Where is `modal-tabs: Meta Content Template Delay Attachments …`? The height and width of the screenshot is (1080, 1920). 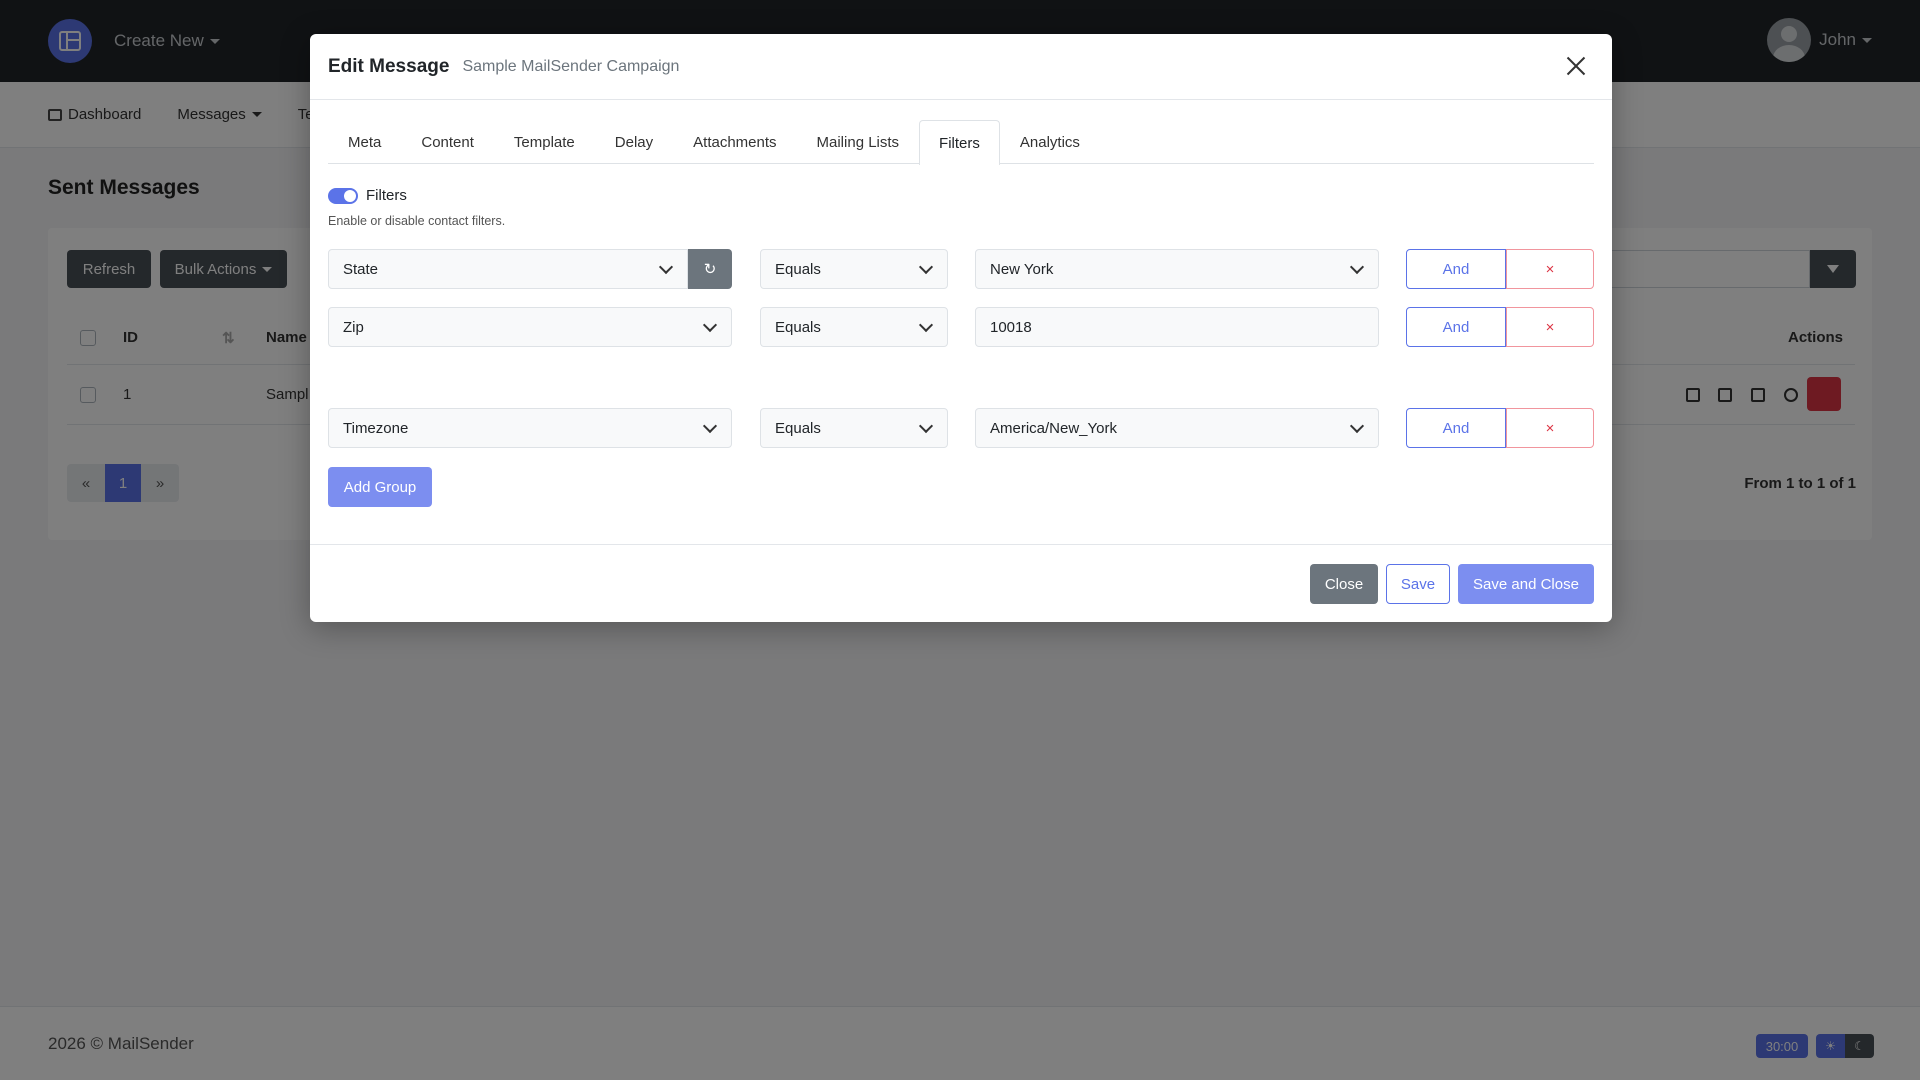 modal-tabs: Meta Content Template Delay Attachments … is located at coordinates (961, 142).